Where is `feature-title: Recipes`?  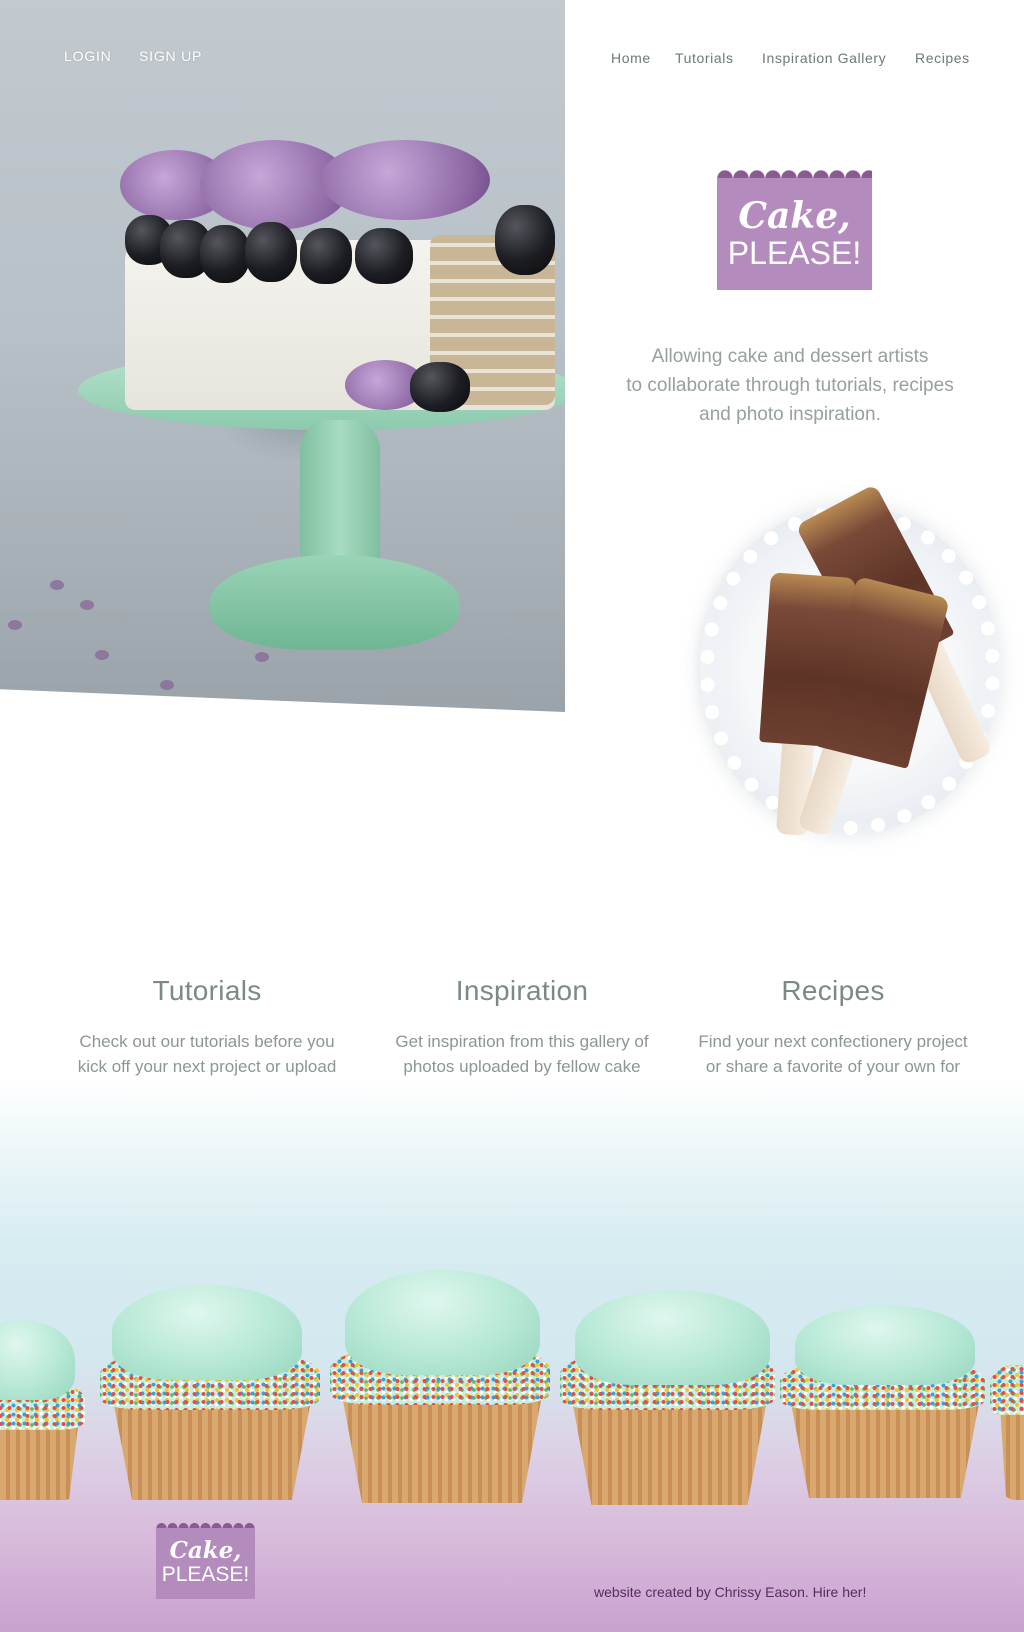 feature-title: Recipes is located at coordinates (833, 990).